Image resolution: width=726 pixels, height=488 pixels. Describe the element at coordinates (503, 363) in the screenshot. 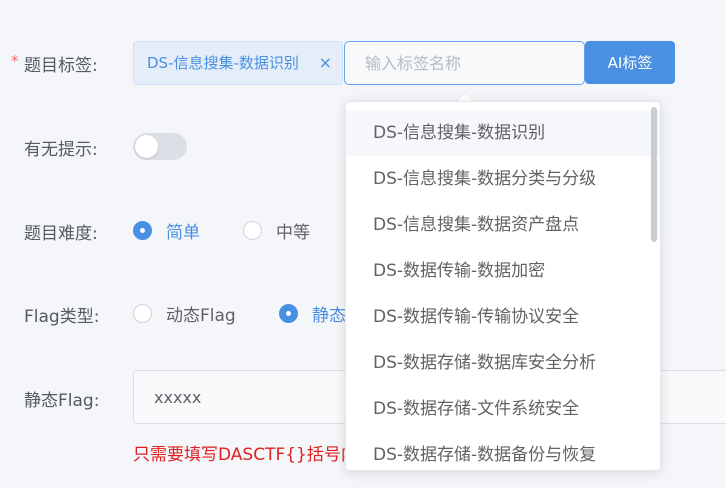

I see `dropdown-item: DS-数据存储-数据库安全分析` at that location.